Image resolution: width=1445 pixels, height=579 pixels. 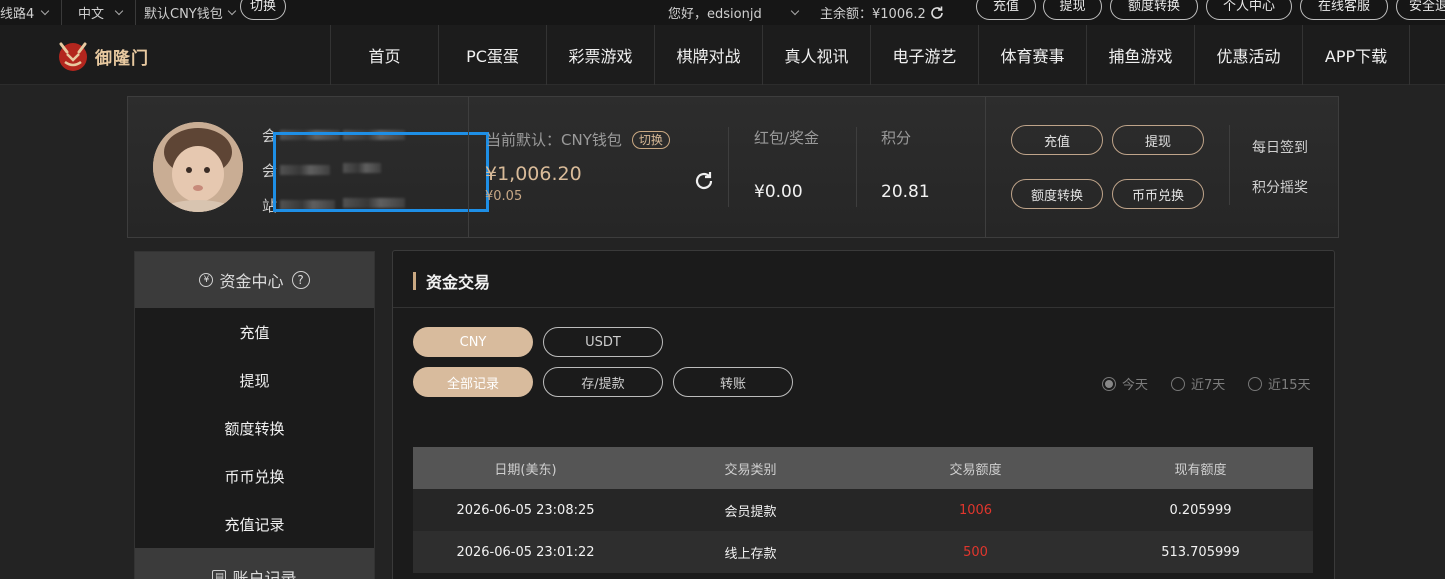 I want to click on cell-balance: 513.705999, so click(x=1200, y=552).